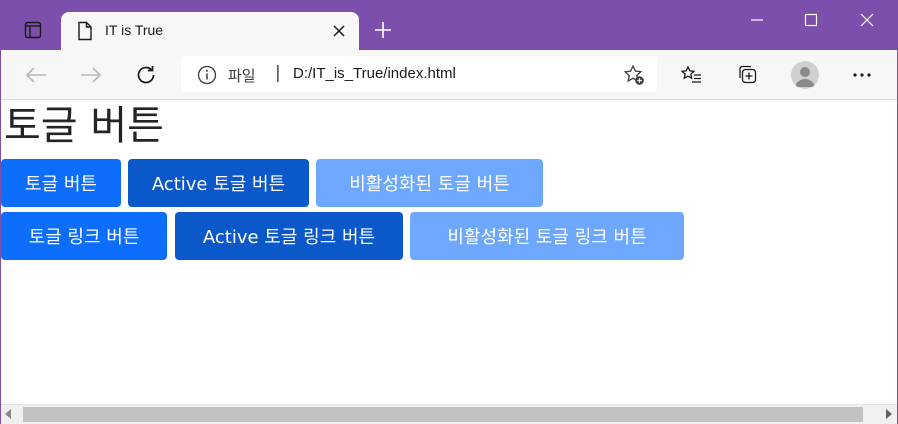  I want to click on toggle-button: 토글 버튼, so click(61, 183).